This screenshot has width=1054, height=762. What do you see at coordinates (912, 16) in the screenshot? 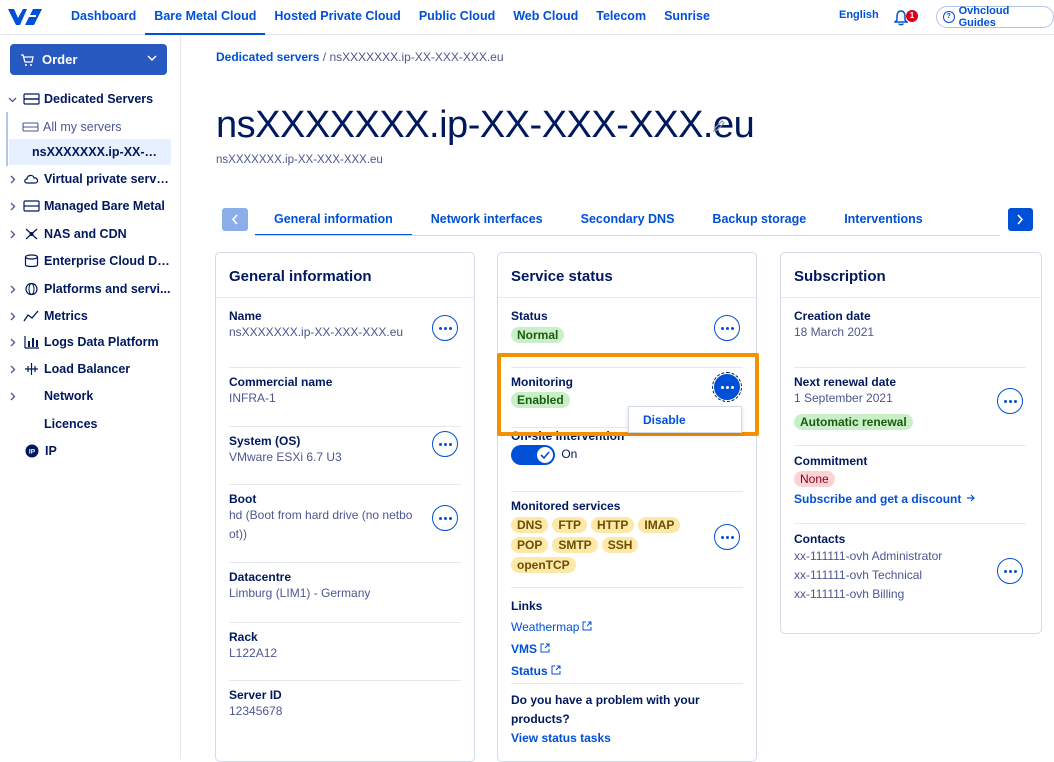
I see `notifications-count-badge: 1` at bounding box center [912, 16].